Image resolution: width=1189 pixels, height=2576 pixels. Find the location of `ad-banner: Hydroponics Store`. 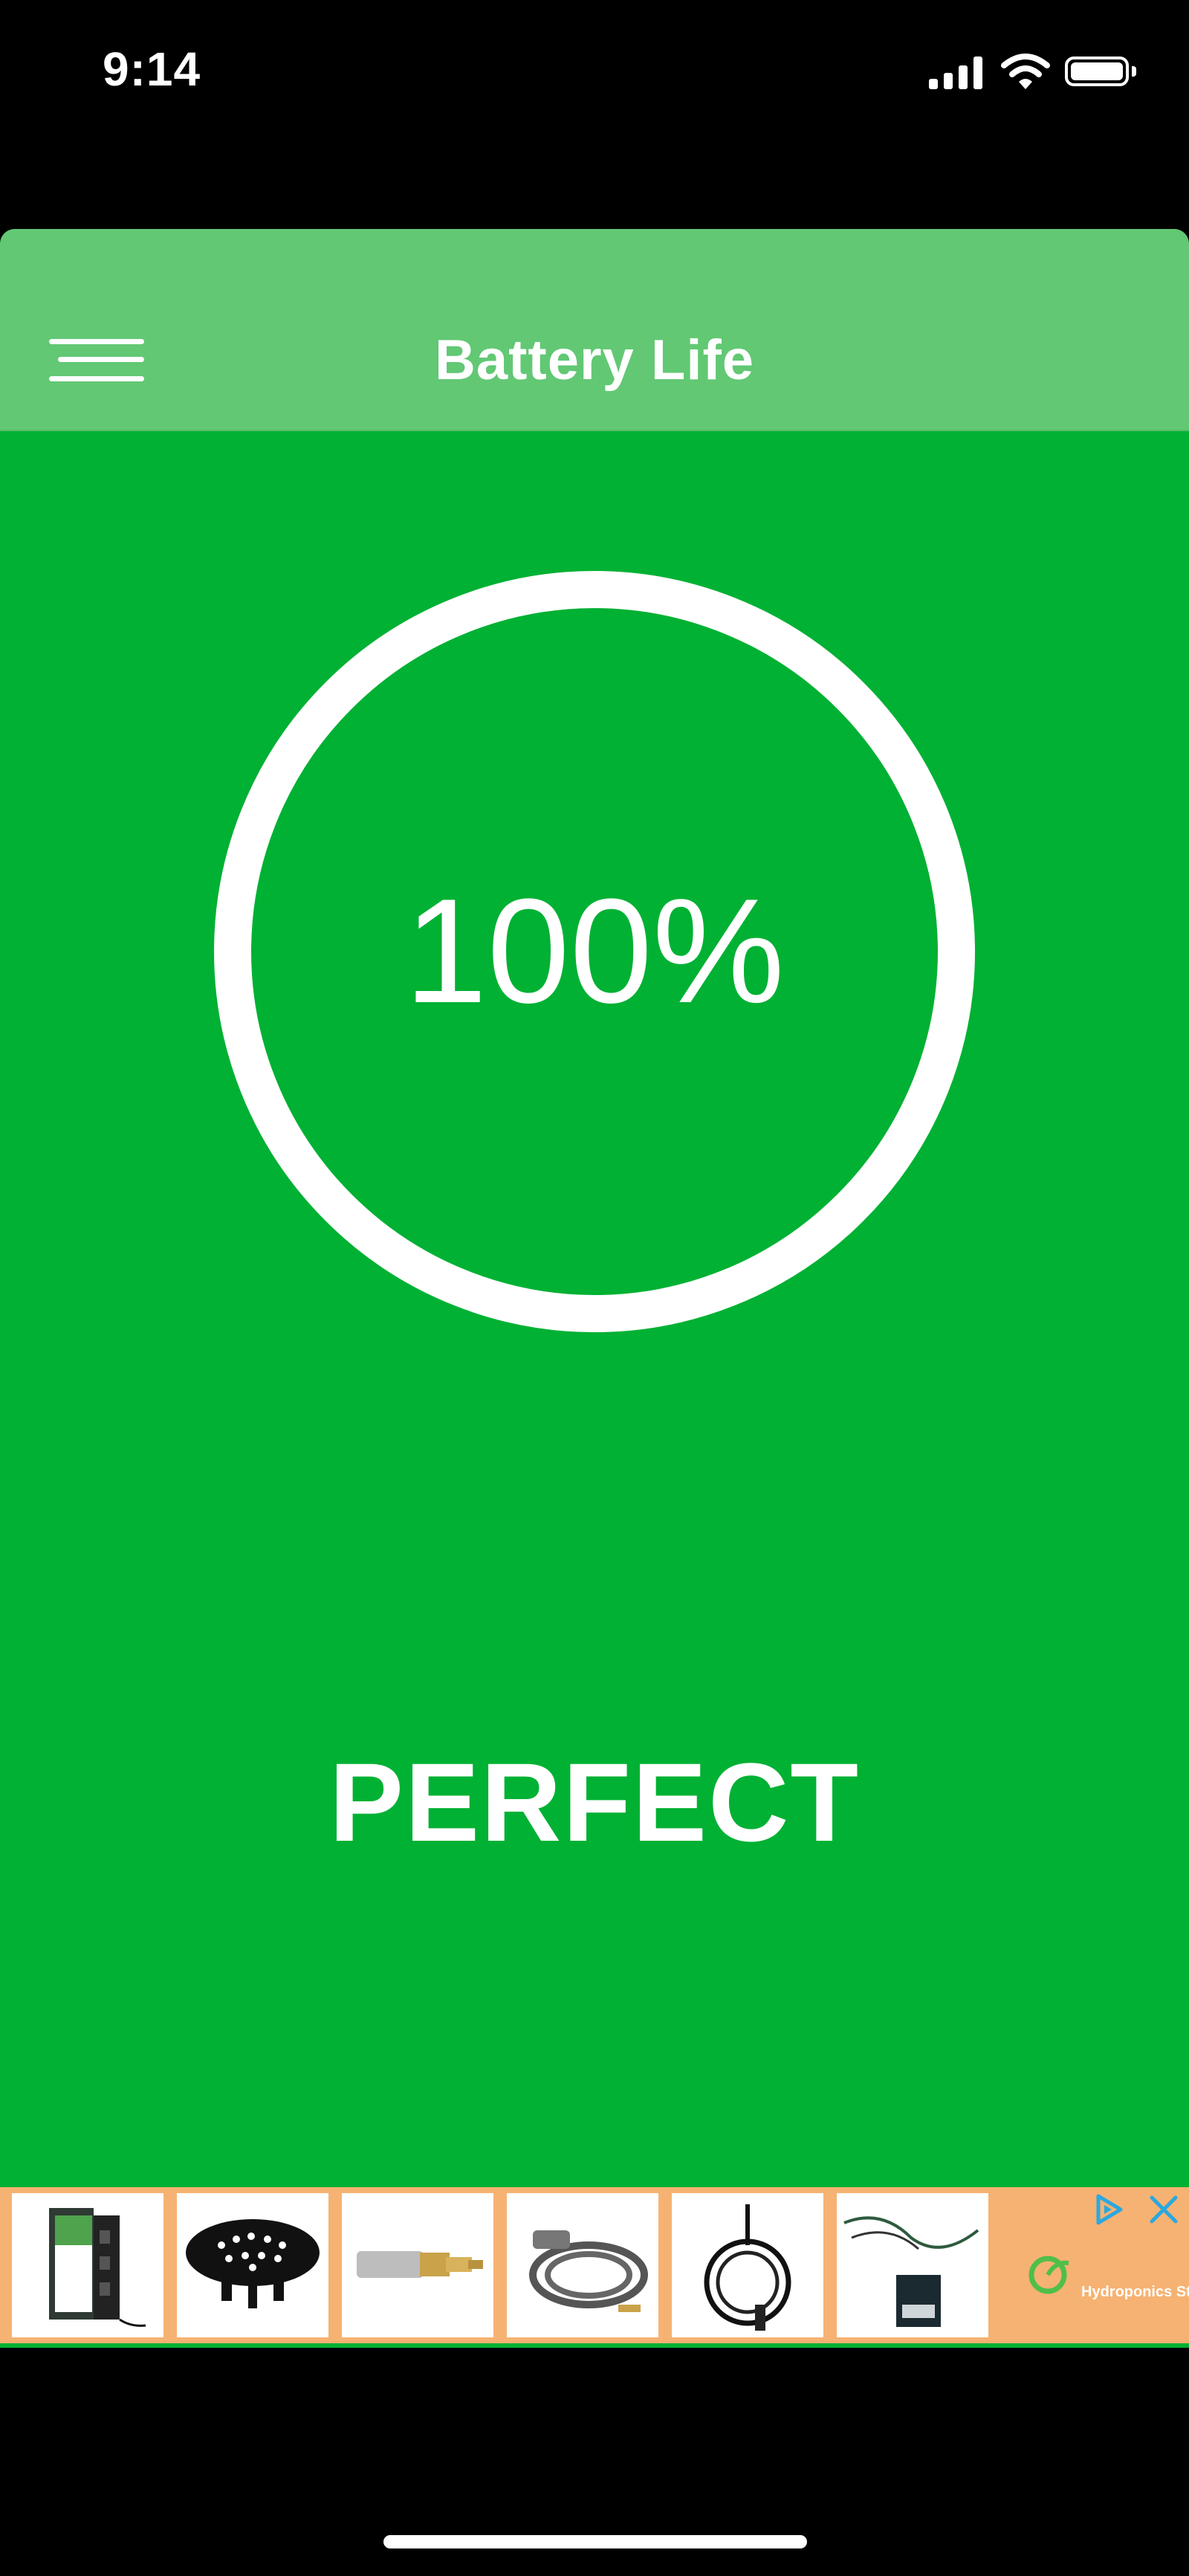

ad-banner: Hydroponics Store is located at coordinates (594, 2265).